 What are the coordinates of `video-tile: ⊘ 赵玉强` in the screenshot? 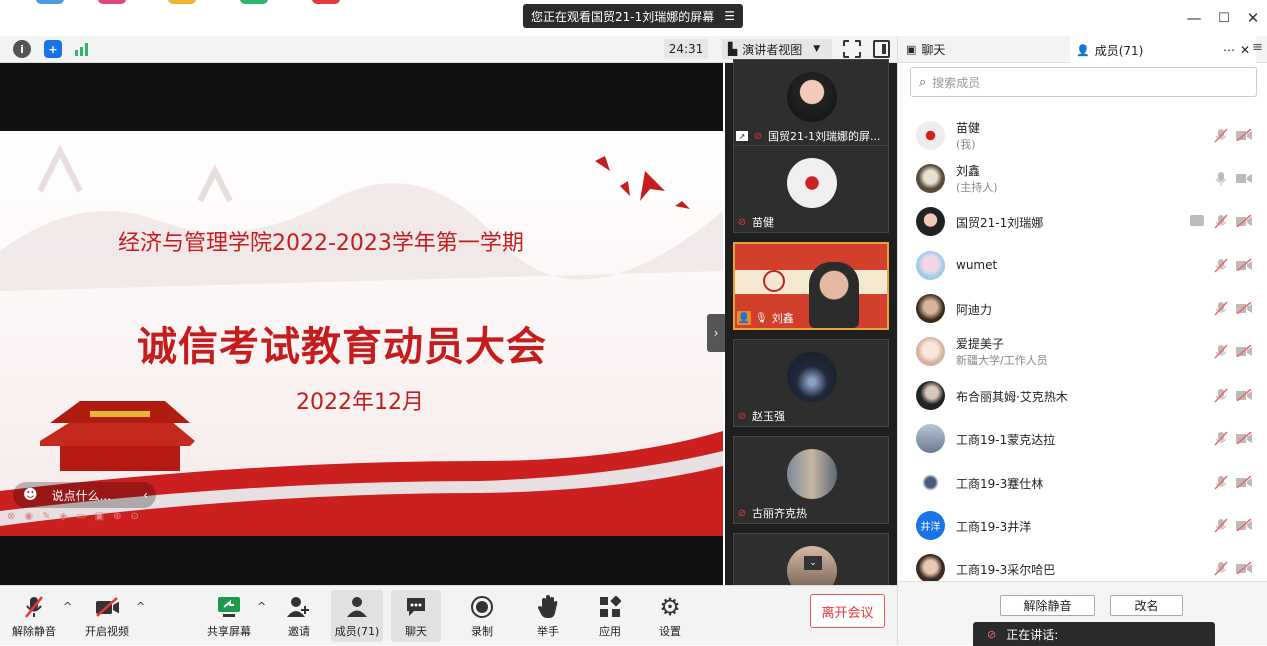 It's located at (811, 383).